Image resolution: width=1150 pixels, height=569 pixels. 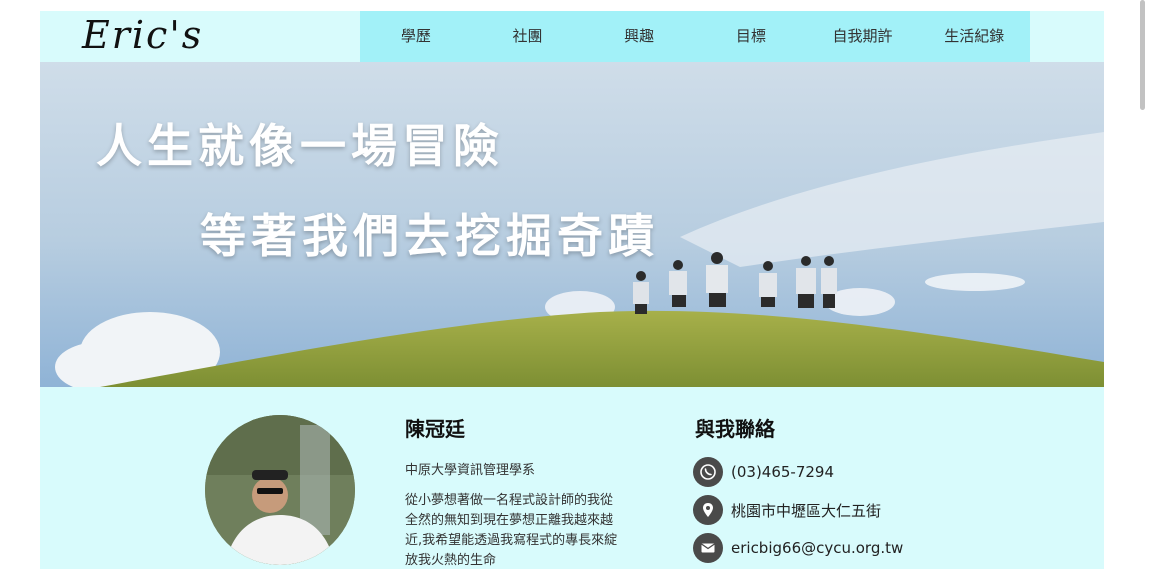 I want to click on site-logo: Eric's, so click(x=142, y=35).